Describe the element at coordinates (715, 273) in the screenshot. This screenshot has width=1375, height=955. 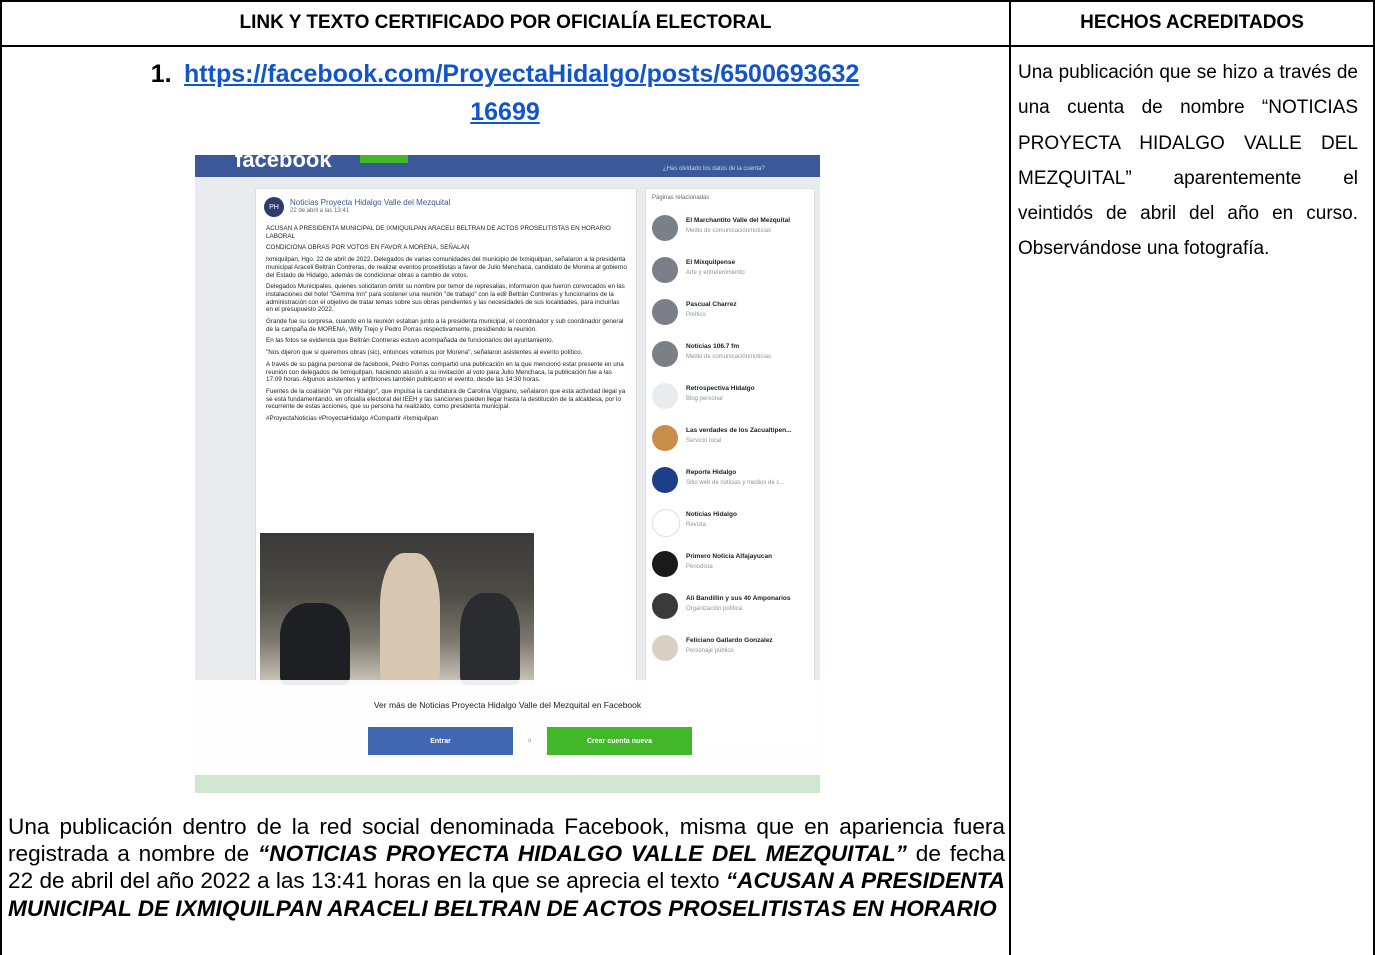
I see `related-page-category: Arte y entretenimiento` at that location.